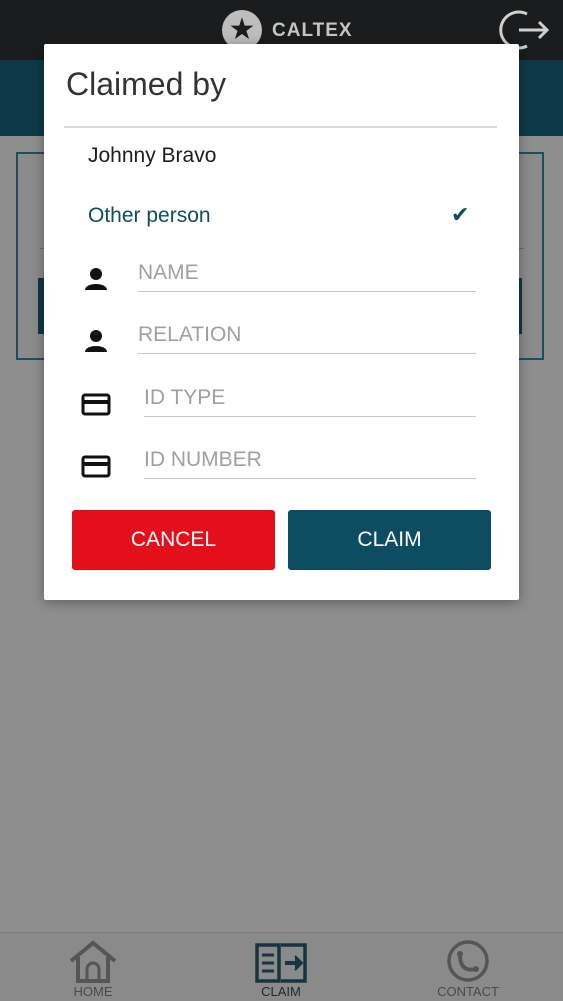 The image size is (563, 1001). I want to click on nav-label-contact: CONTACT, so click(468, 991).